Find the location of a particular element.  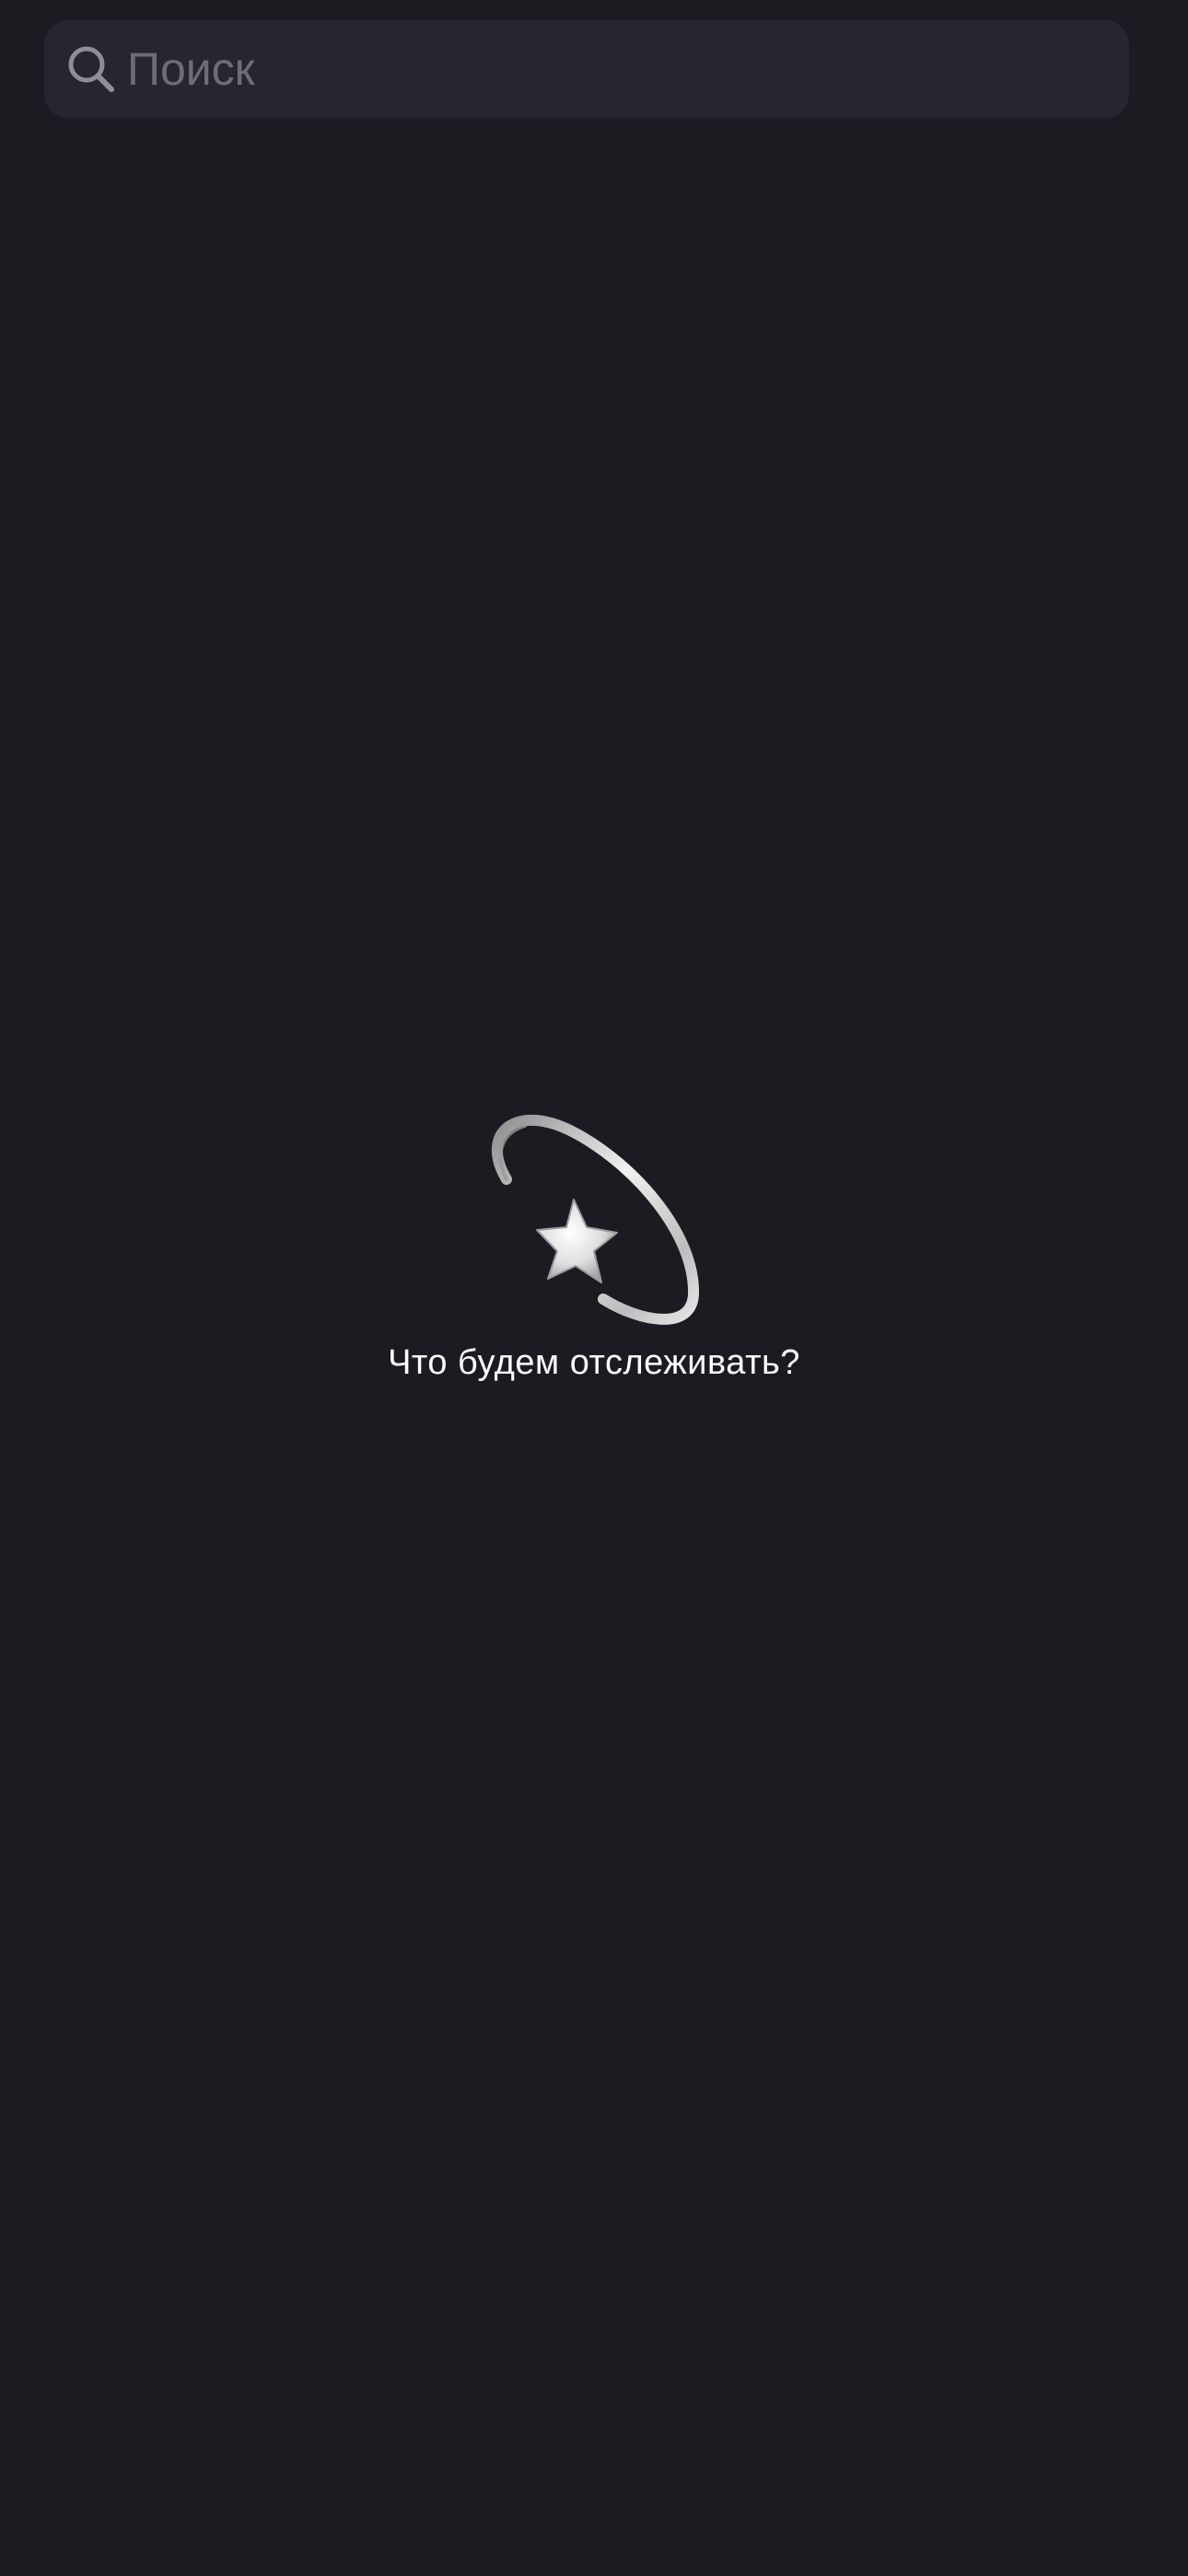

search-bar is located at coordinates (586, 69).